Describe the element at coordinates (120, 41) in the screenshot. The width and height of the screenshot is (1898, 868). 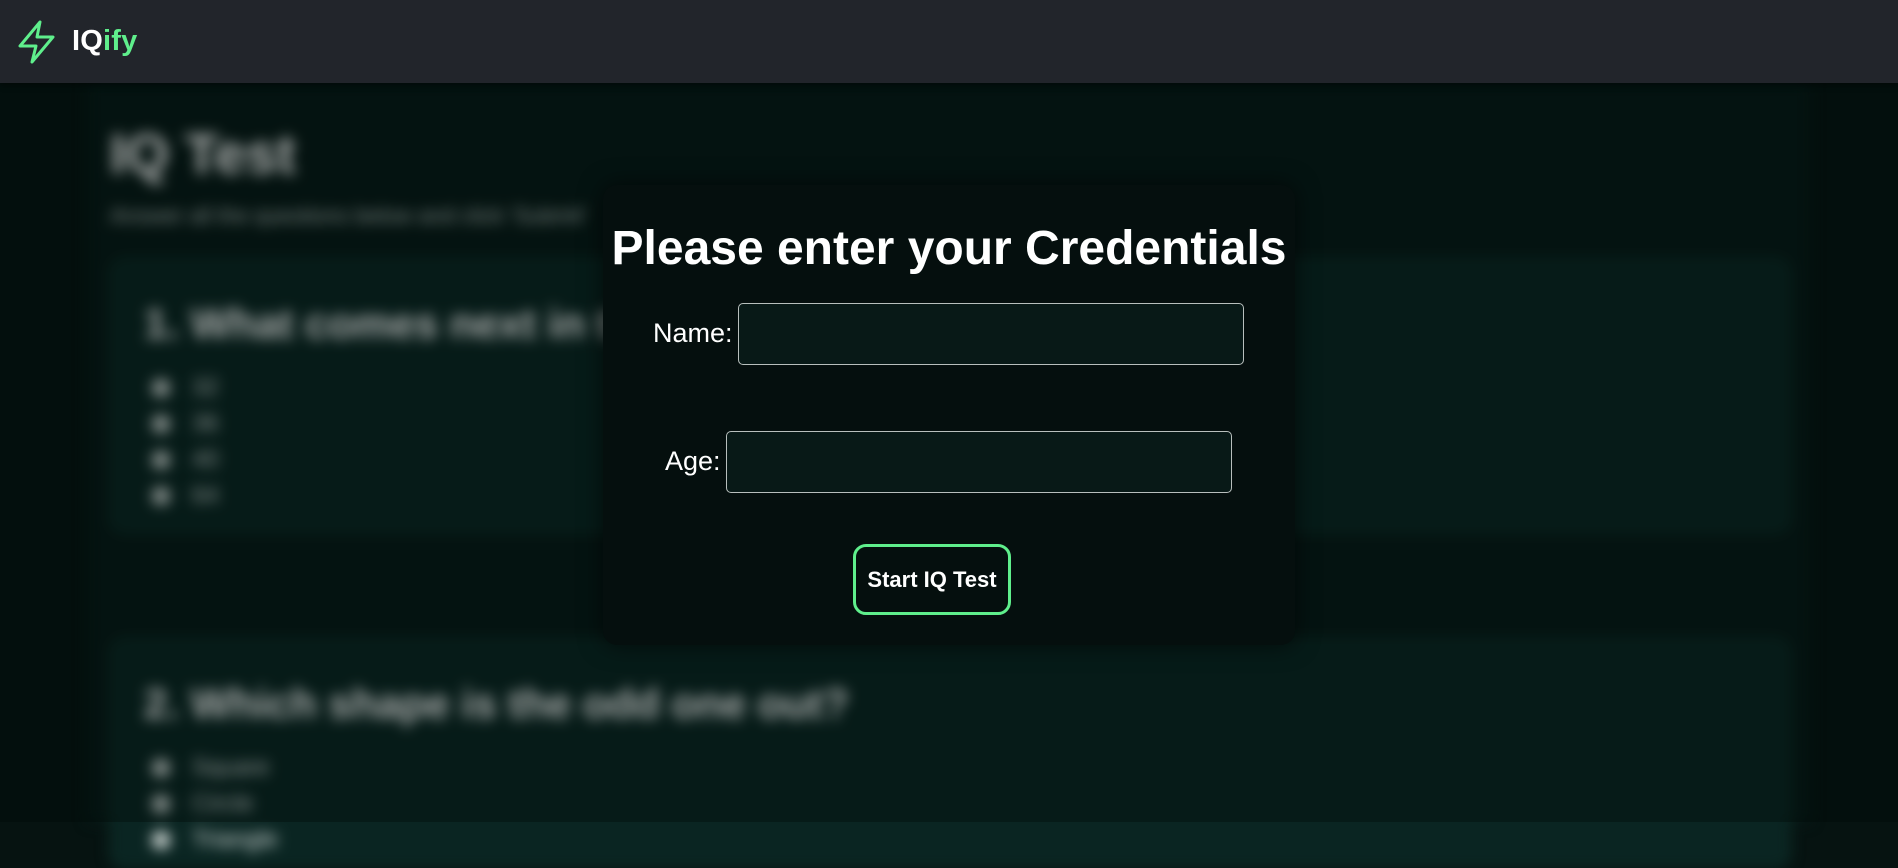
I see `brand-text-ify: ify` at that location.